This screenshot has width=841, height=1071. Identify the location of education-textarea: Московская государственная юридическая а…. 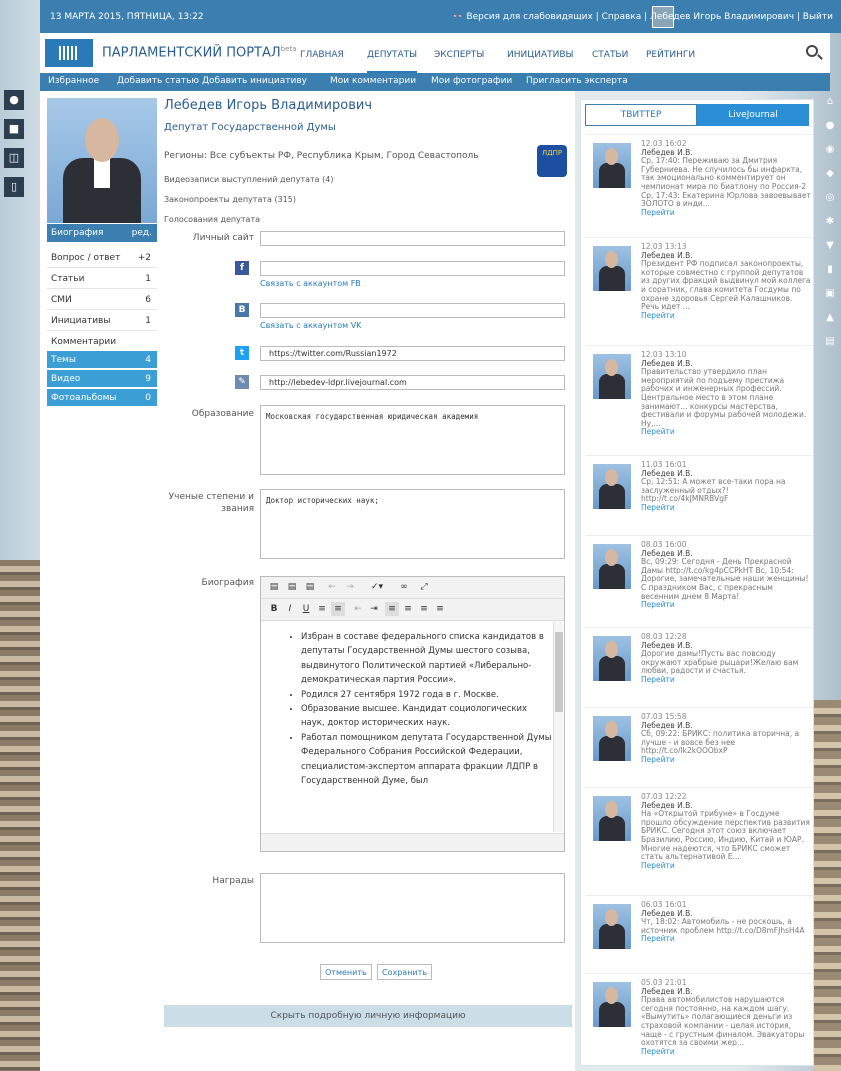
(412, 440).